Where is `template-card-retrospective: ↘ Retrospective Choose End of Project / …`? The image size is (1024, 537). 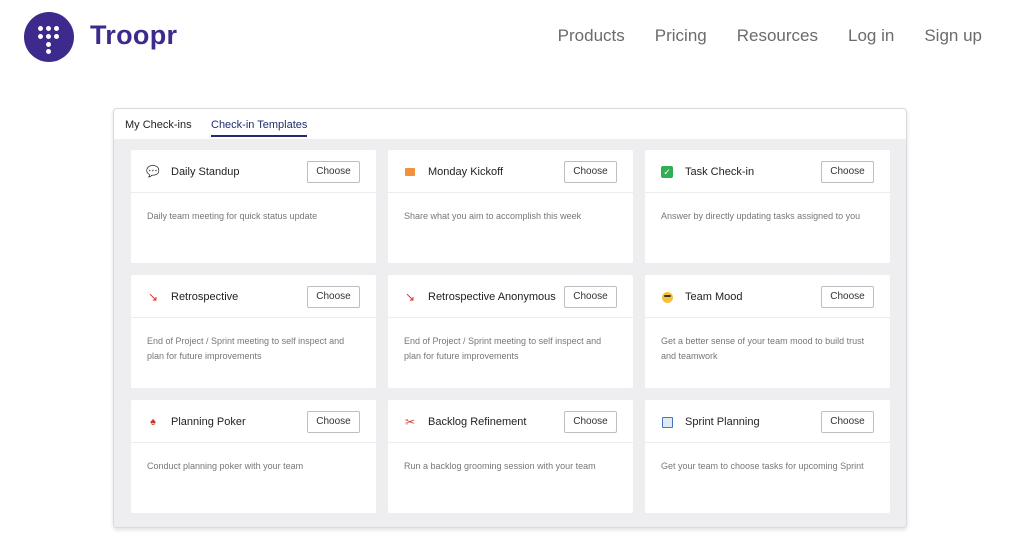 template-card-retrospective: ↘ Retrospective Choose End of Project / … is located at coordinates (253, 331).